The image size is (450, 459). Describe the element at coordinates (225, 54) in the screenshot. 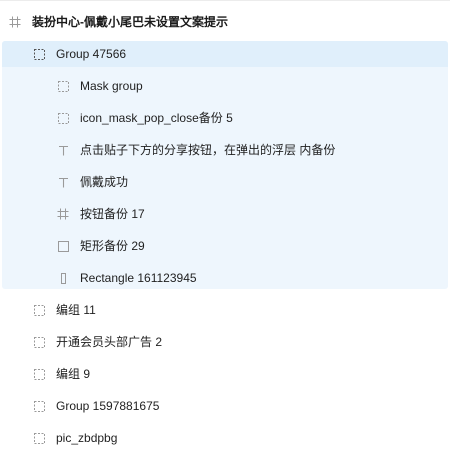

I see `layer-row-group-47566: Group 47566` at that location.